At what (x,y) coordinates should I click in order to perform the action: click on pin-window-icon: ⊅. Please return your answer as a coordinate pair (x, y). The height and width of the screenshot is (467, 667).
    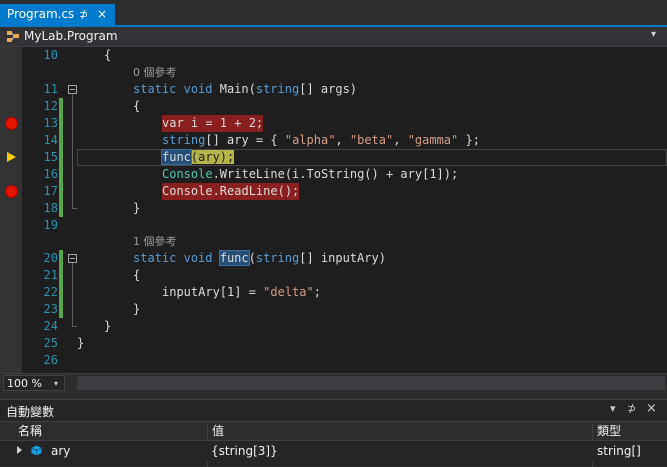
    Looking at the image, I should click on (631, 408).